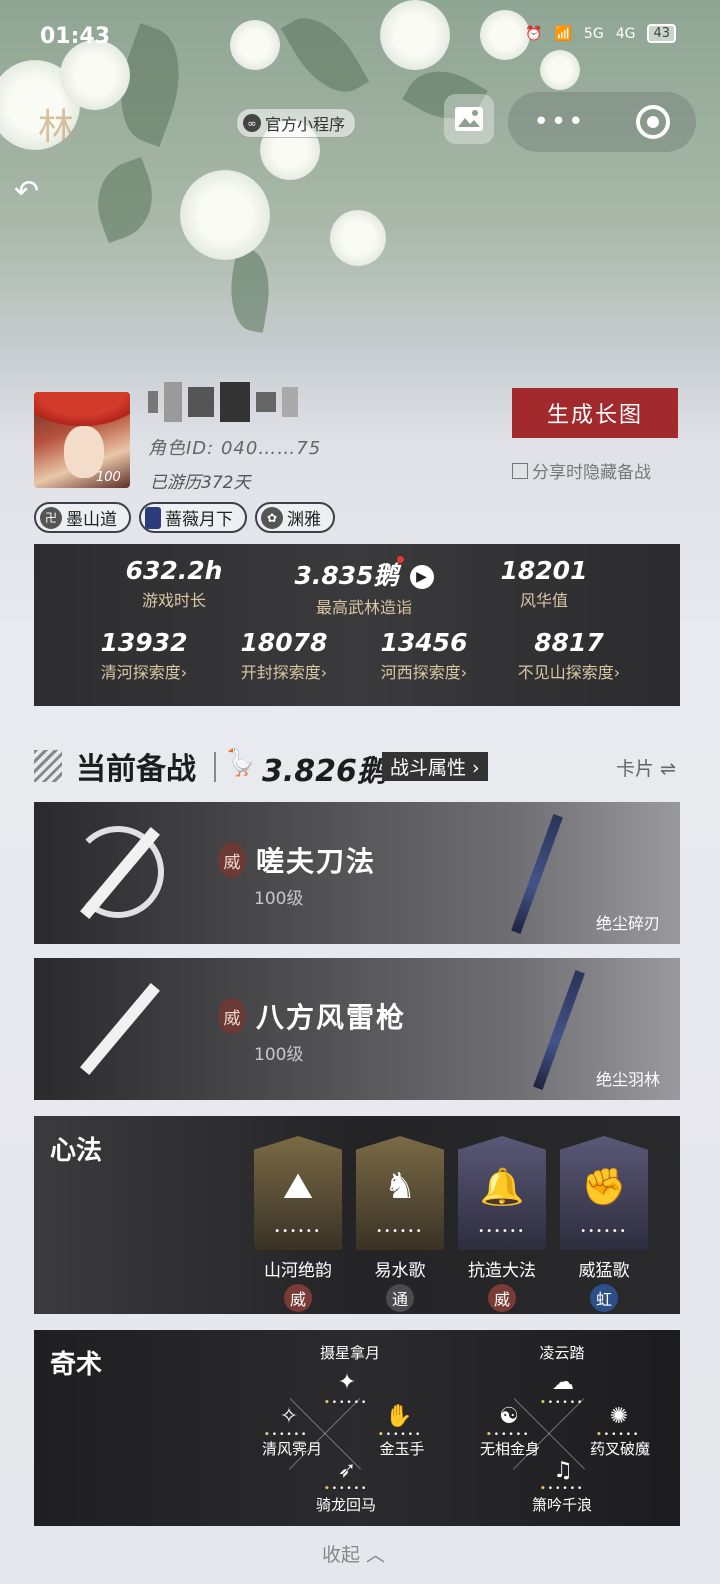 Image resolution: width=720 pixels, height=1584 pixels. I want to click on link-icon: ∞, so click(252, 123).